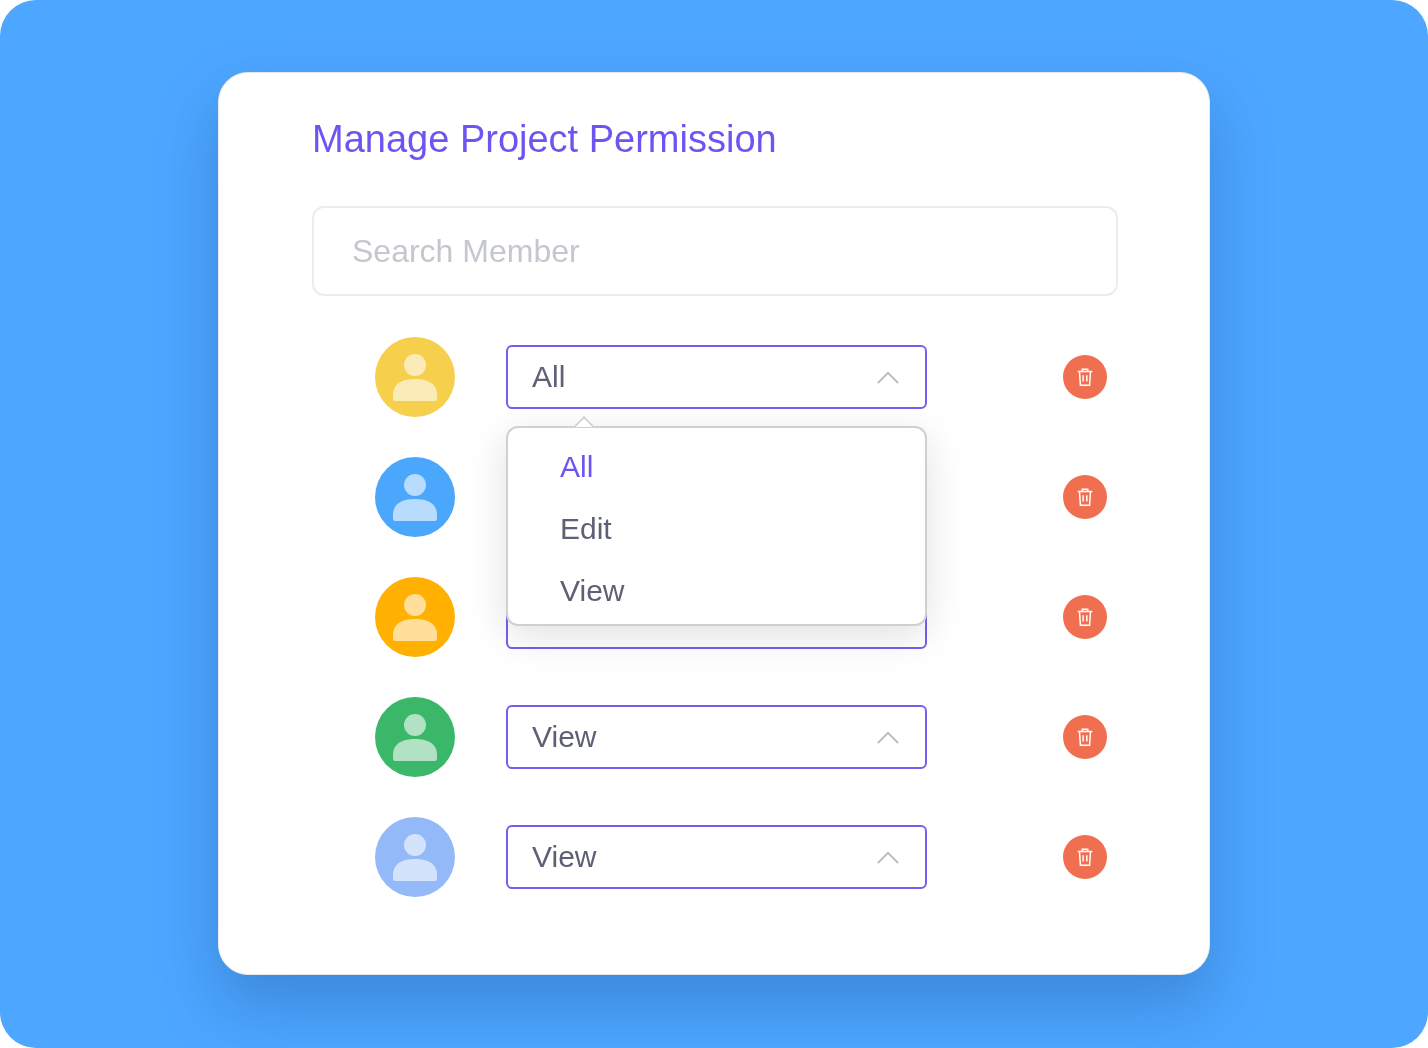 This screenshot has height=1048, width=1428. What do you see at coordinates (545, 139) in the screenshot?
I see `dialog-title: Manage Project Permission` at bounding box center [545, 139].